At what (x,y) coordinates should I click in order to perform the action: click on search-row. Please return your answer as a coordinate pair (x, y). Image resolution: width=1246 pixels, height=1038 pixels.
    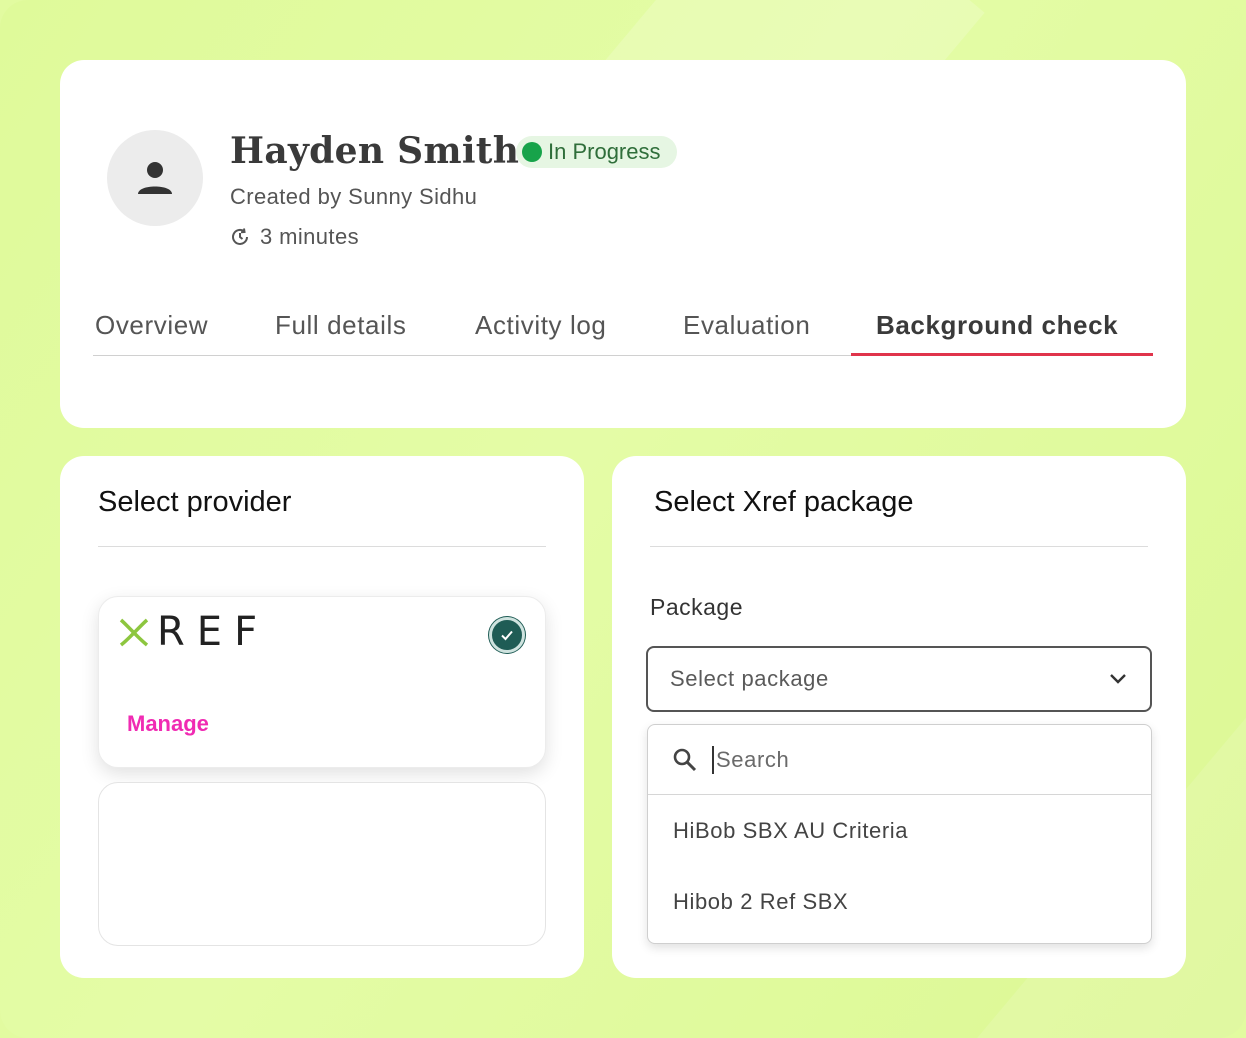
    Looking at the image, I should click on (899, 760).